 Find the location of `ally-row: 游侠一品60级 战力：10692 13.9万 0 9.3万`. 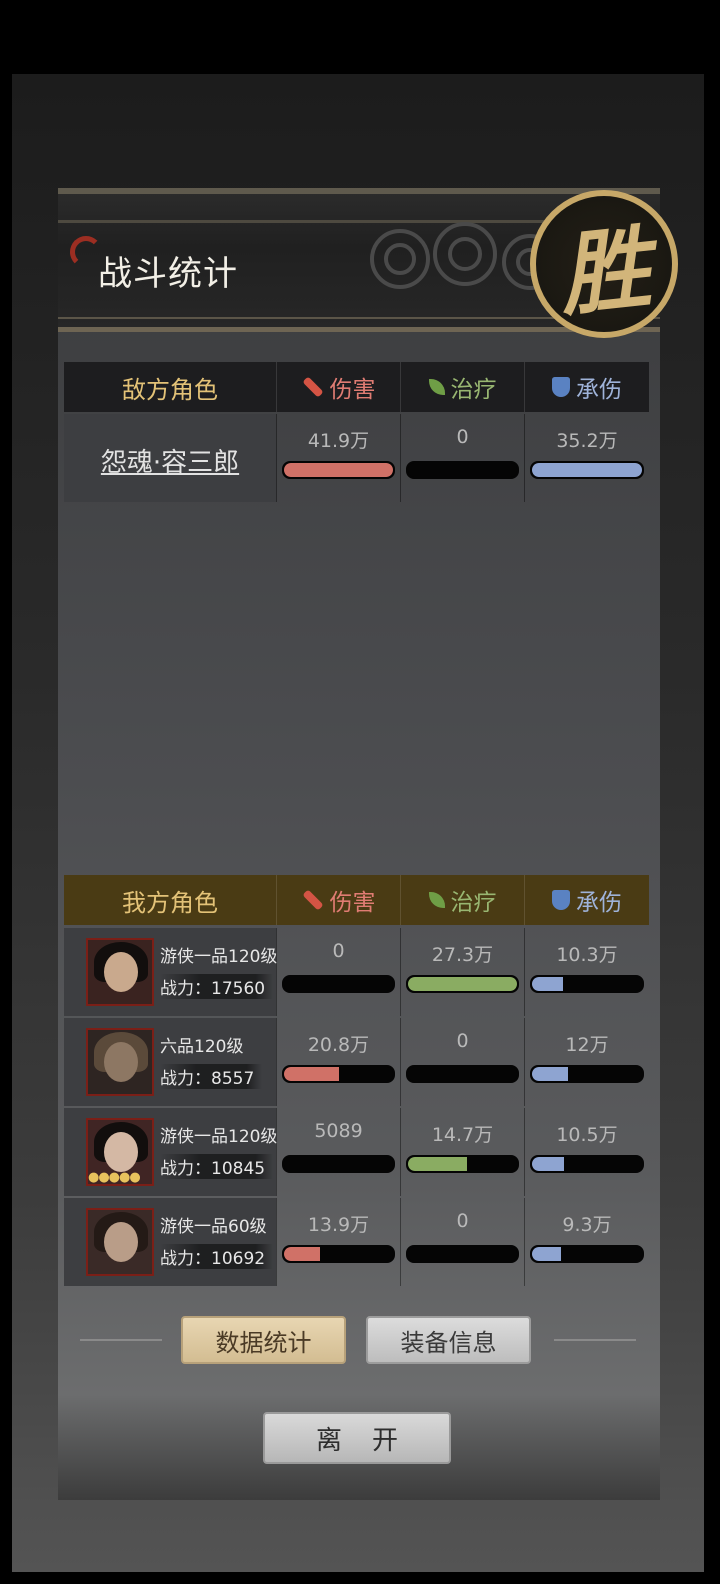

ally-row: 游侠一品60级 战力：10692 13.9万 0 9.3万 is located at coordinates (356, 1242).